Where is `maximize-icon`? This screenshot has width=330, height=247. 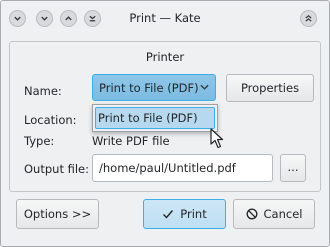 maximize-icon is located at coordinates (68, 18).